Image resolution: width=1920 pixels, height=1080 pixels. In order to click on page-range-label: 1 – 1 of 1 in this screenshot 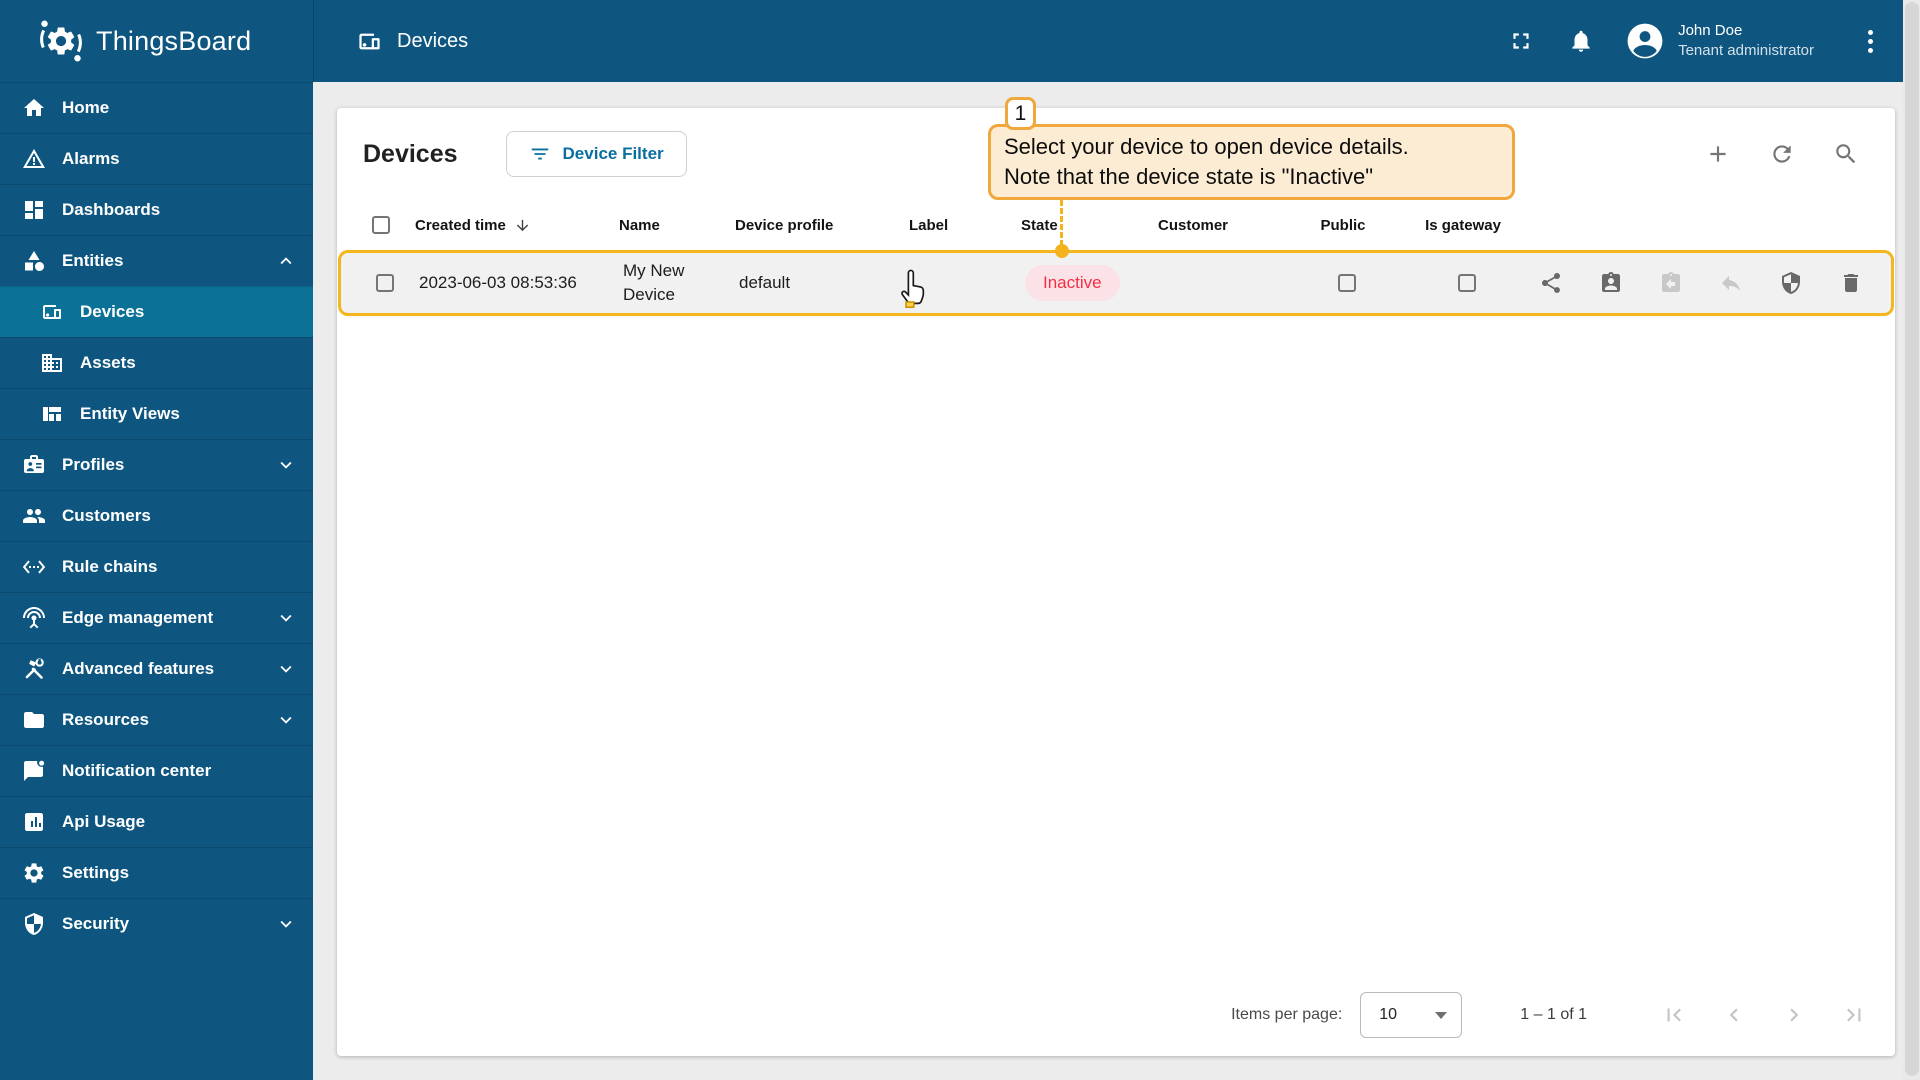, I will do `click(1553, 1014)`.